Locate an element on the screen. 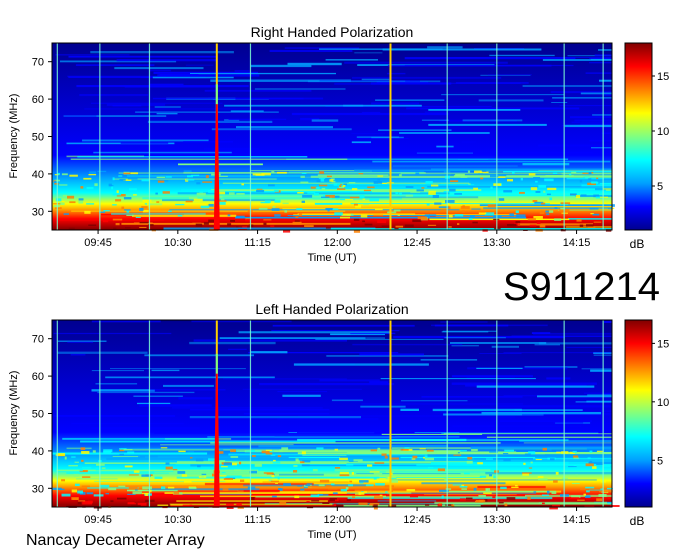 This screenshot has height=552, width=680. panel-title: Right Handed Polarization is located at coordinates (332, 32).